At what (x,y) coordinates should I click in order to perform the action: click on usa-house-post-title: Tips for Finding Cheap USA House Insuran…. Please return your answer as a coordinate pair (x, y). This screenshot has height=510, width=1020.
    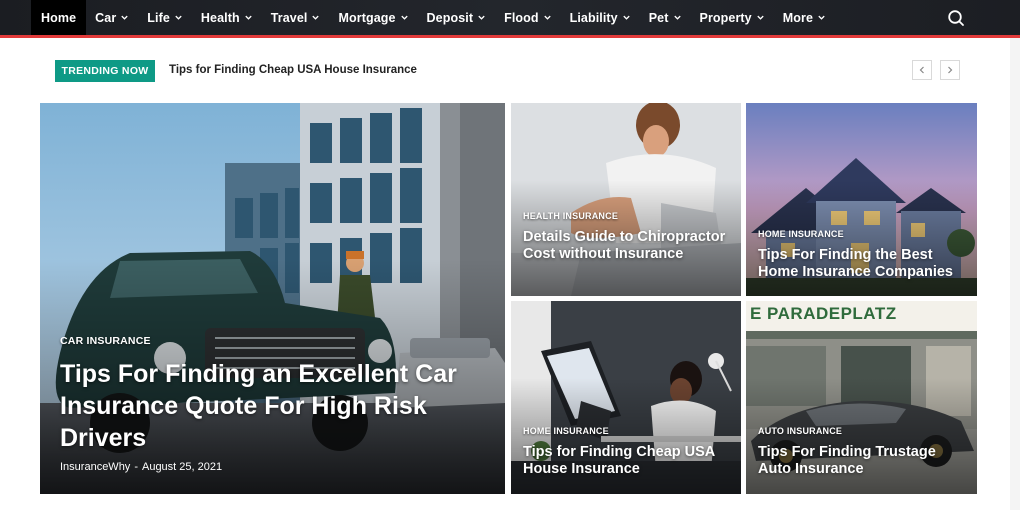
    Looking at the image, I should click on (629, 461).